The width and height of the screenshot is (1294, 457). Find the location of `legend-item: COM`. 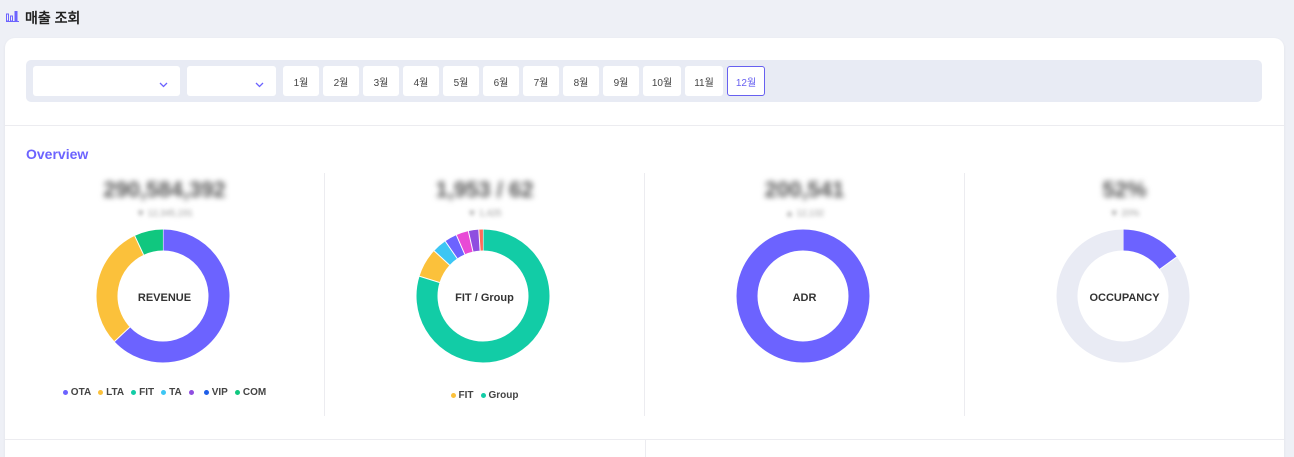

legend-item: COM is located at coordinates (250, 392).